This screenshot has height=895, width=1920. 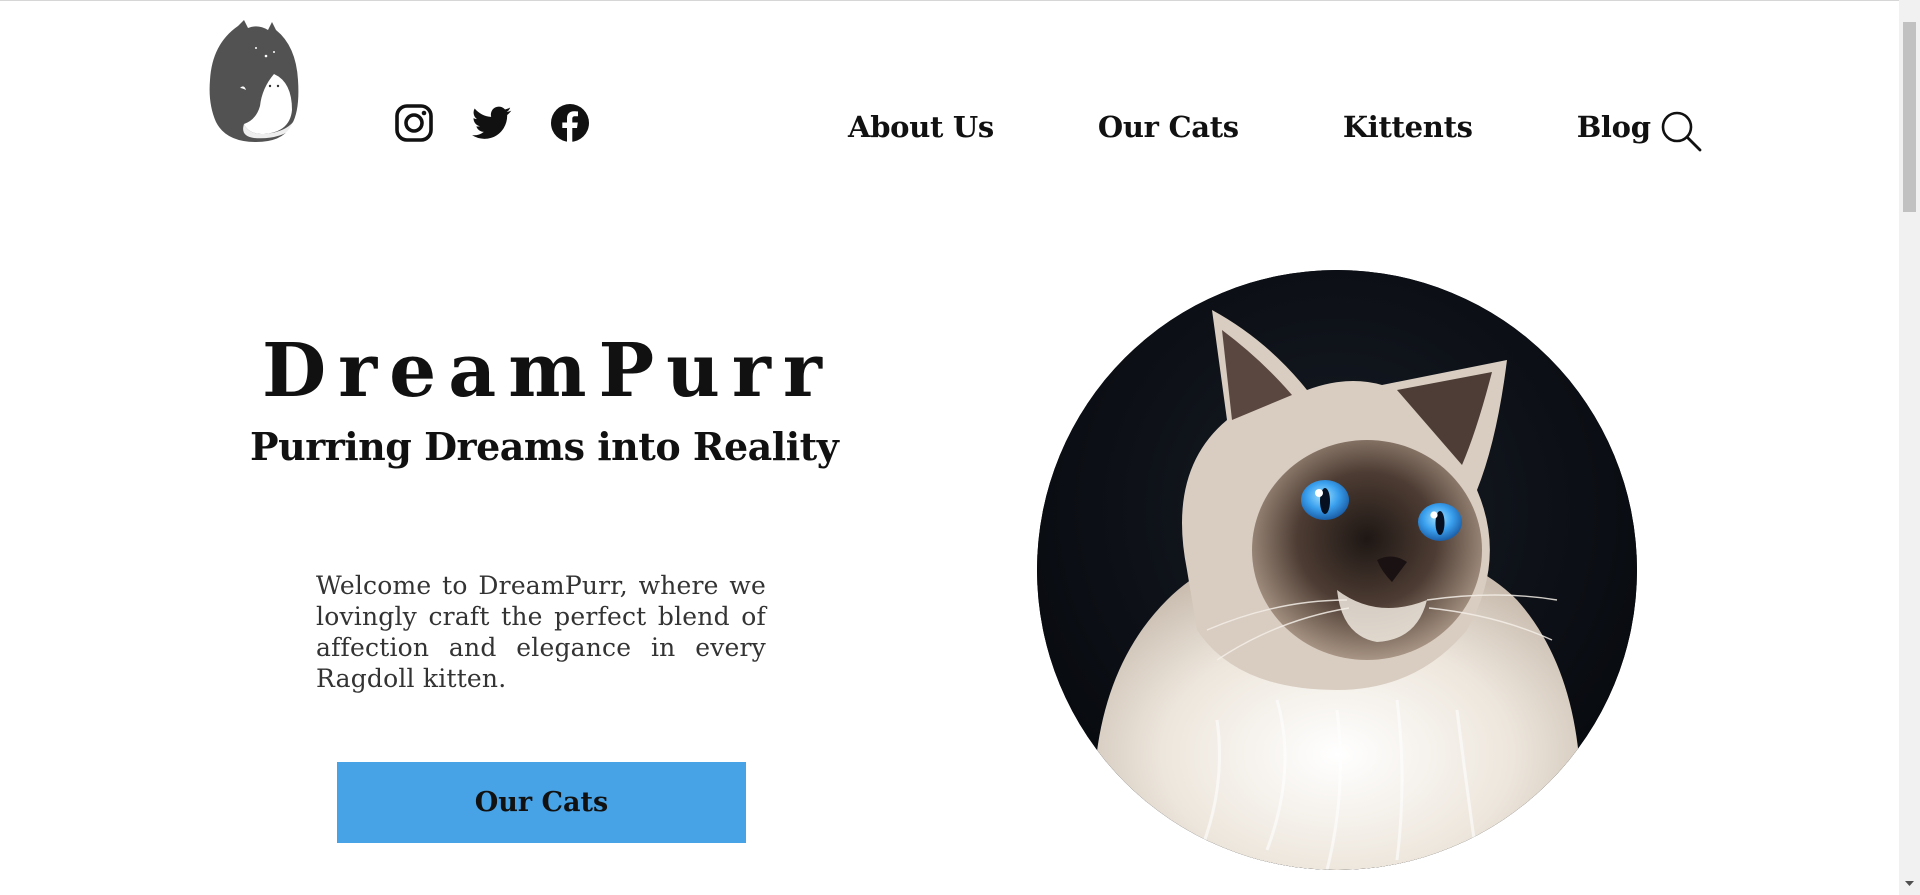 I want to click on scrollbar-thumb, so click(x=1909, y=117).